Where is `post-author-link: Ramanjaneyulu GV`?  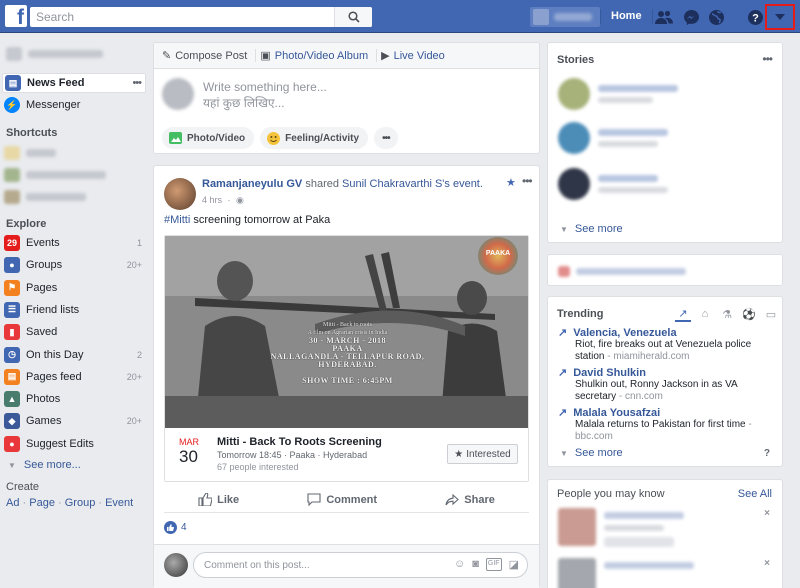
post-author-link: Ramanjaneyulu GV is located at coordinates (252, 184).